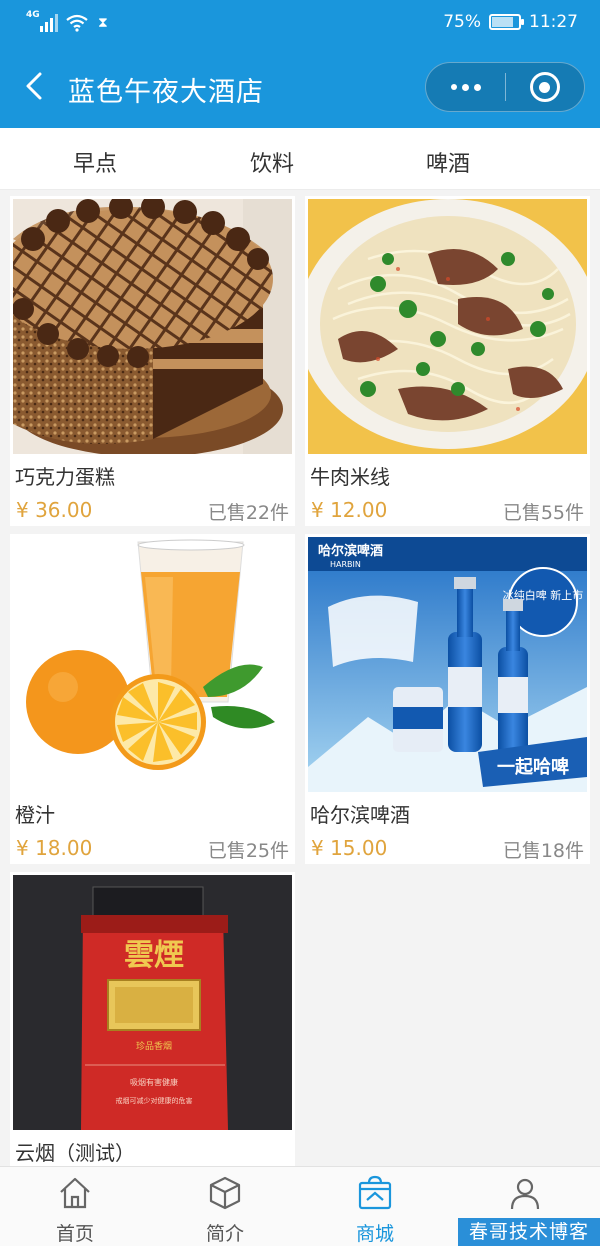 This screenshot has height=1246, width=600. I want to click on chevron-left-icon, so click(34, 86).